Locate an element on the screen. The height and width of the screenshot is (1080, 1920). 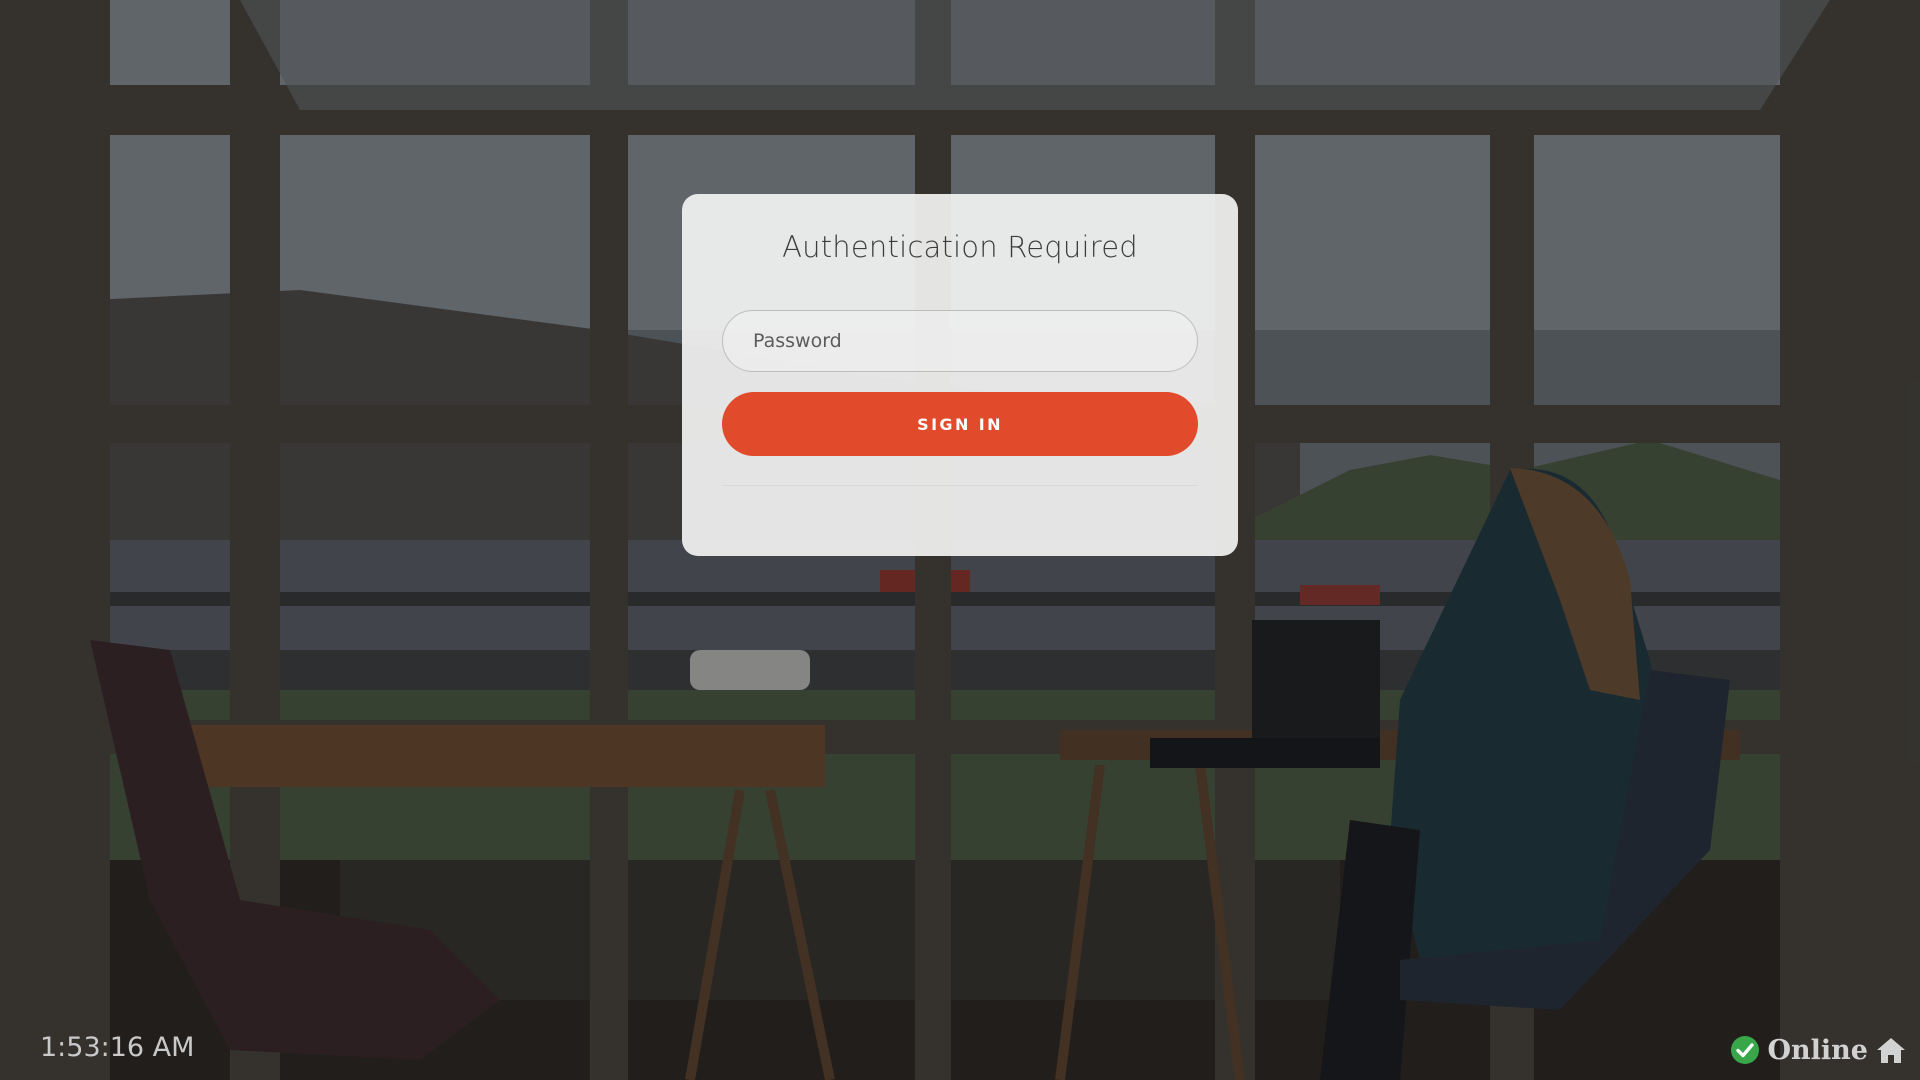
clock: 1:53:16 AM is located at coordinates (117, 1047).